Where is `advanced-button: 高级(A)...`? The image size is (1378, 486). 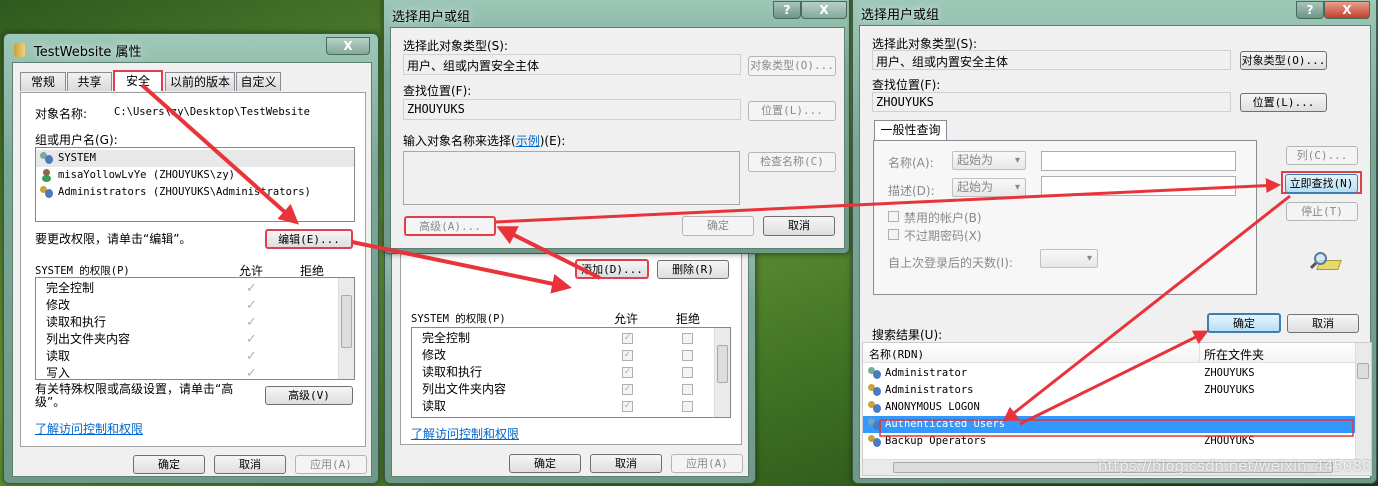
advanced-button: 高级(A)... is located at coordinates (450, 226).